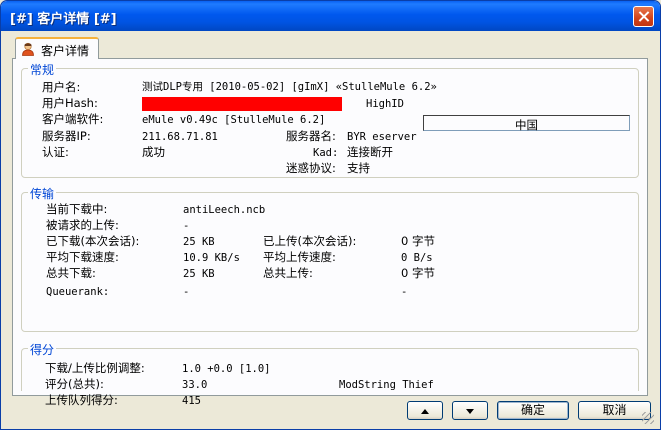 The width and height of the screenshot is (661, 430). I want to click on avg-upload-speed-value: 0 B/s, so click(417, 258).